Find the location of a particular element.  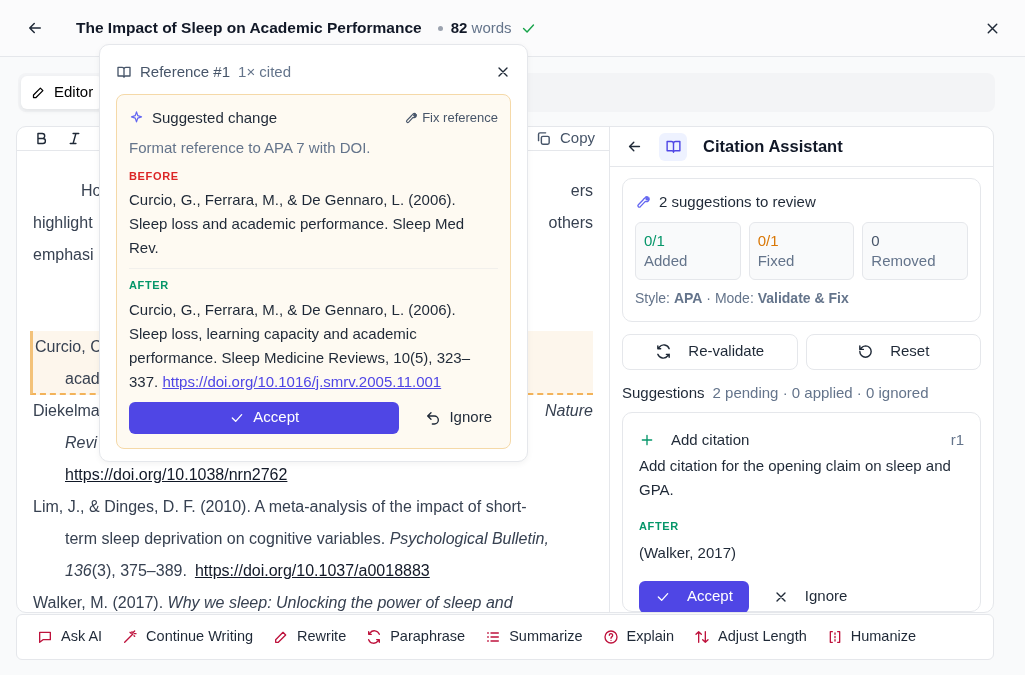

doi-link: https://doi.org/10.1038/nrn2762 is located at coordinates (176, 474).